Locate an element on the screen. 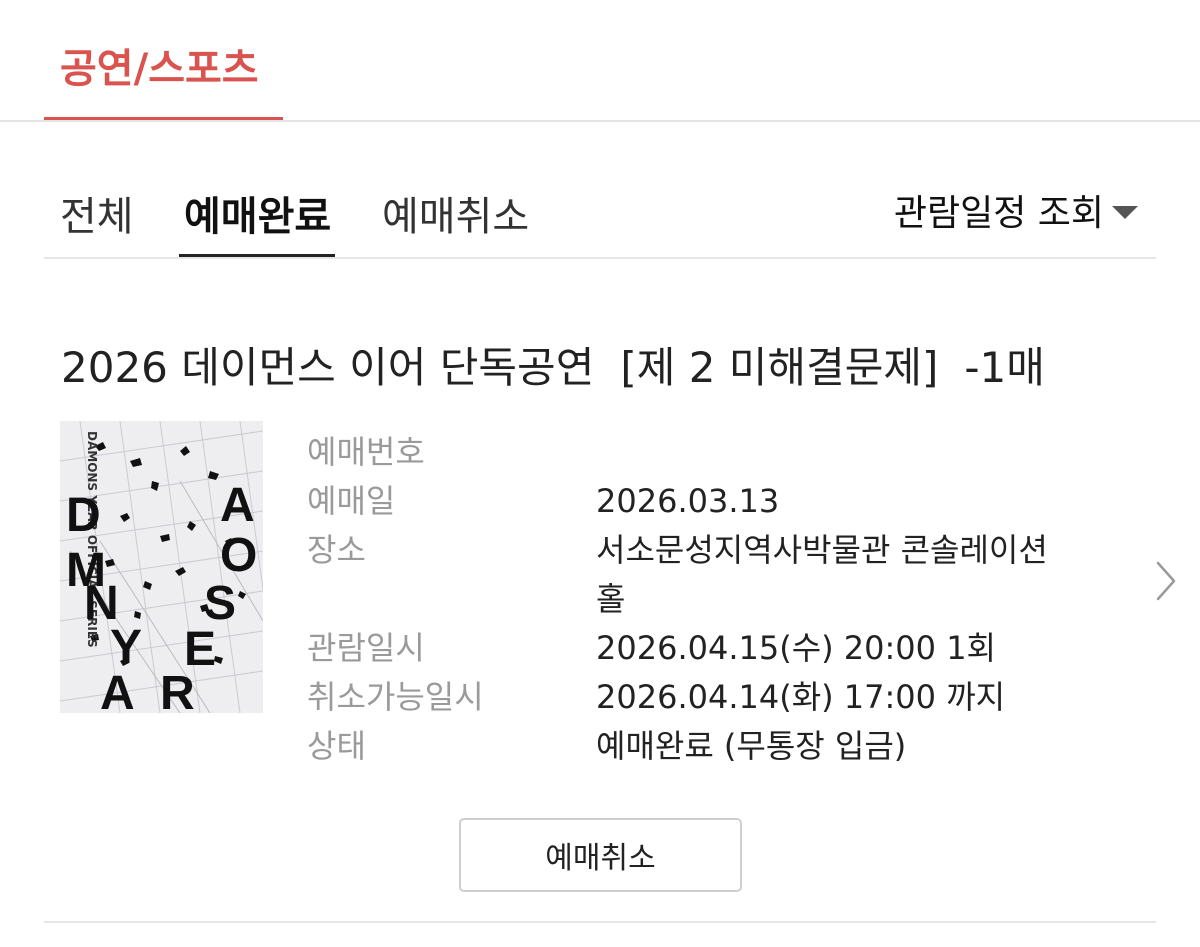 This screenshot has height=947, width=1200. cancel-deadline-value: 2026.04.14(화) 17:00 까지 is located at coordinates (801, 697).